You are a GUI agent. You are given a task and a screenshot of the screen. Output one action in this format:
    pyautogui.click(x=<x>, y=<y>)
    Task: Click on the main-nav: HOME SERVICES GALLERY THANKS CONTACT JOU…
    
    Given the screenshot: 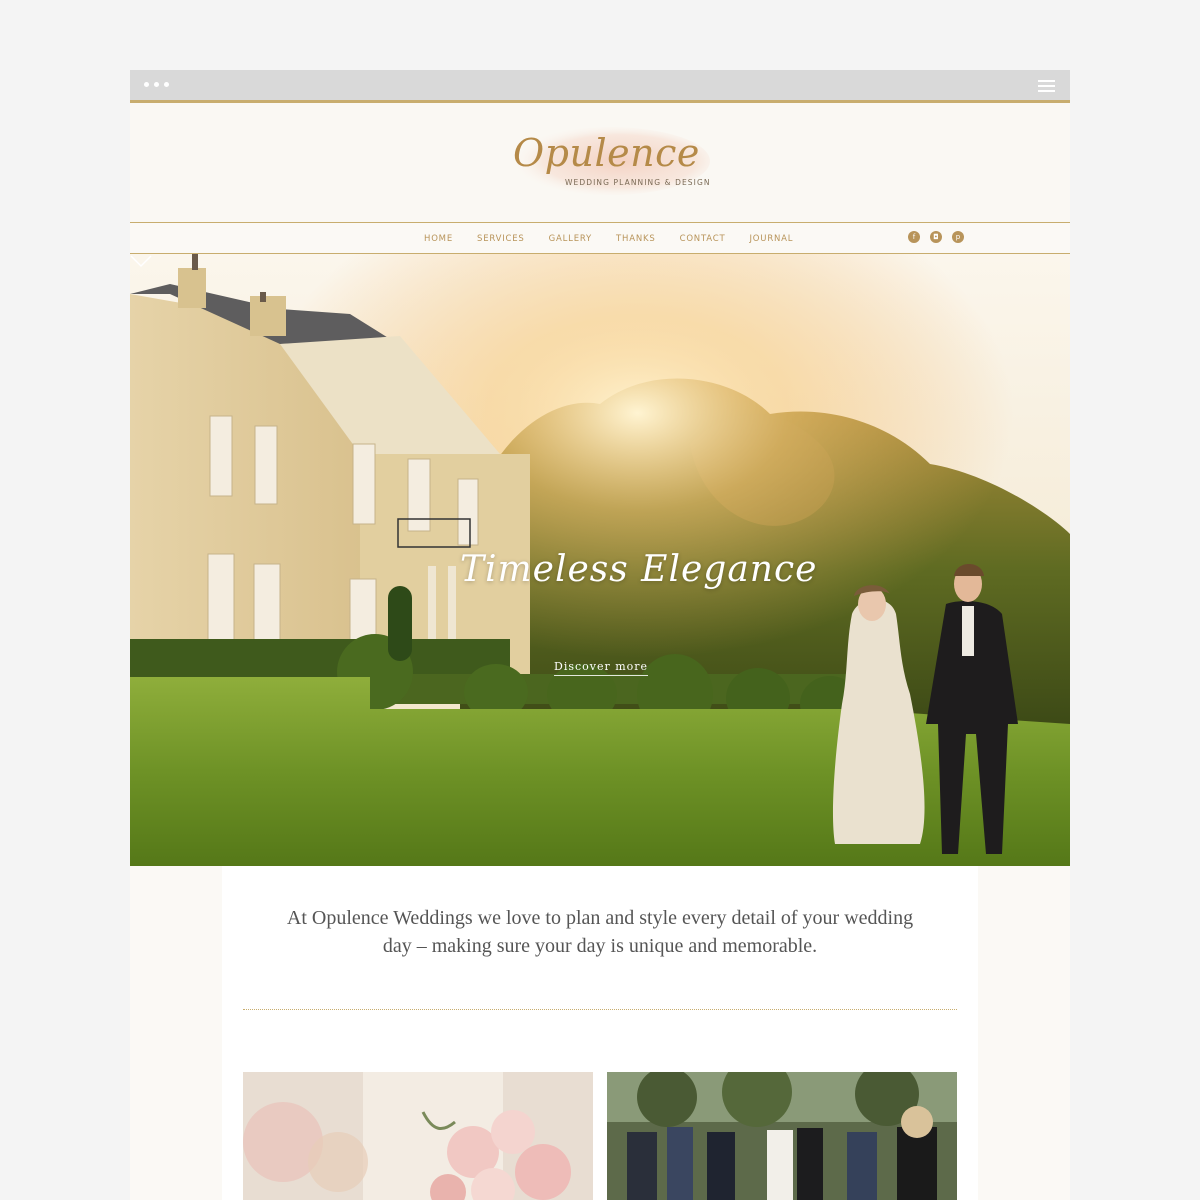 What is the action you would take?
    pyautogui.click(x=600, y=238)
    